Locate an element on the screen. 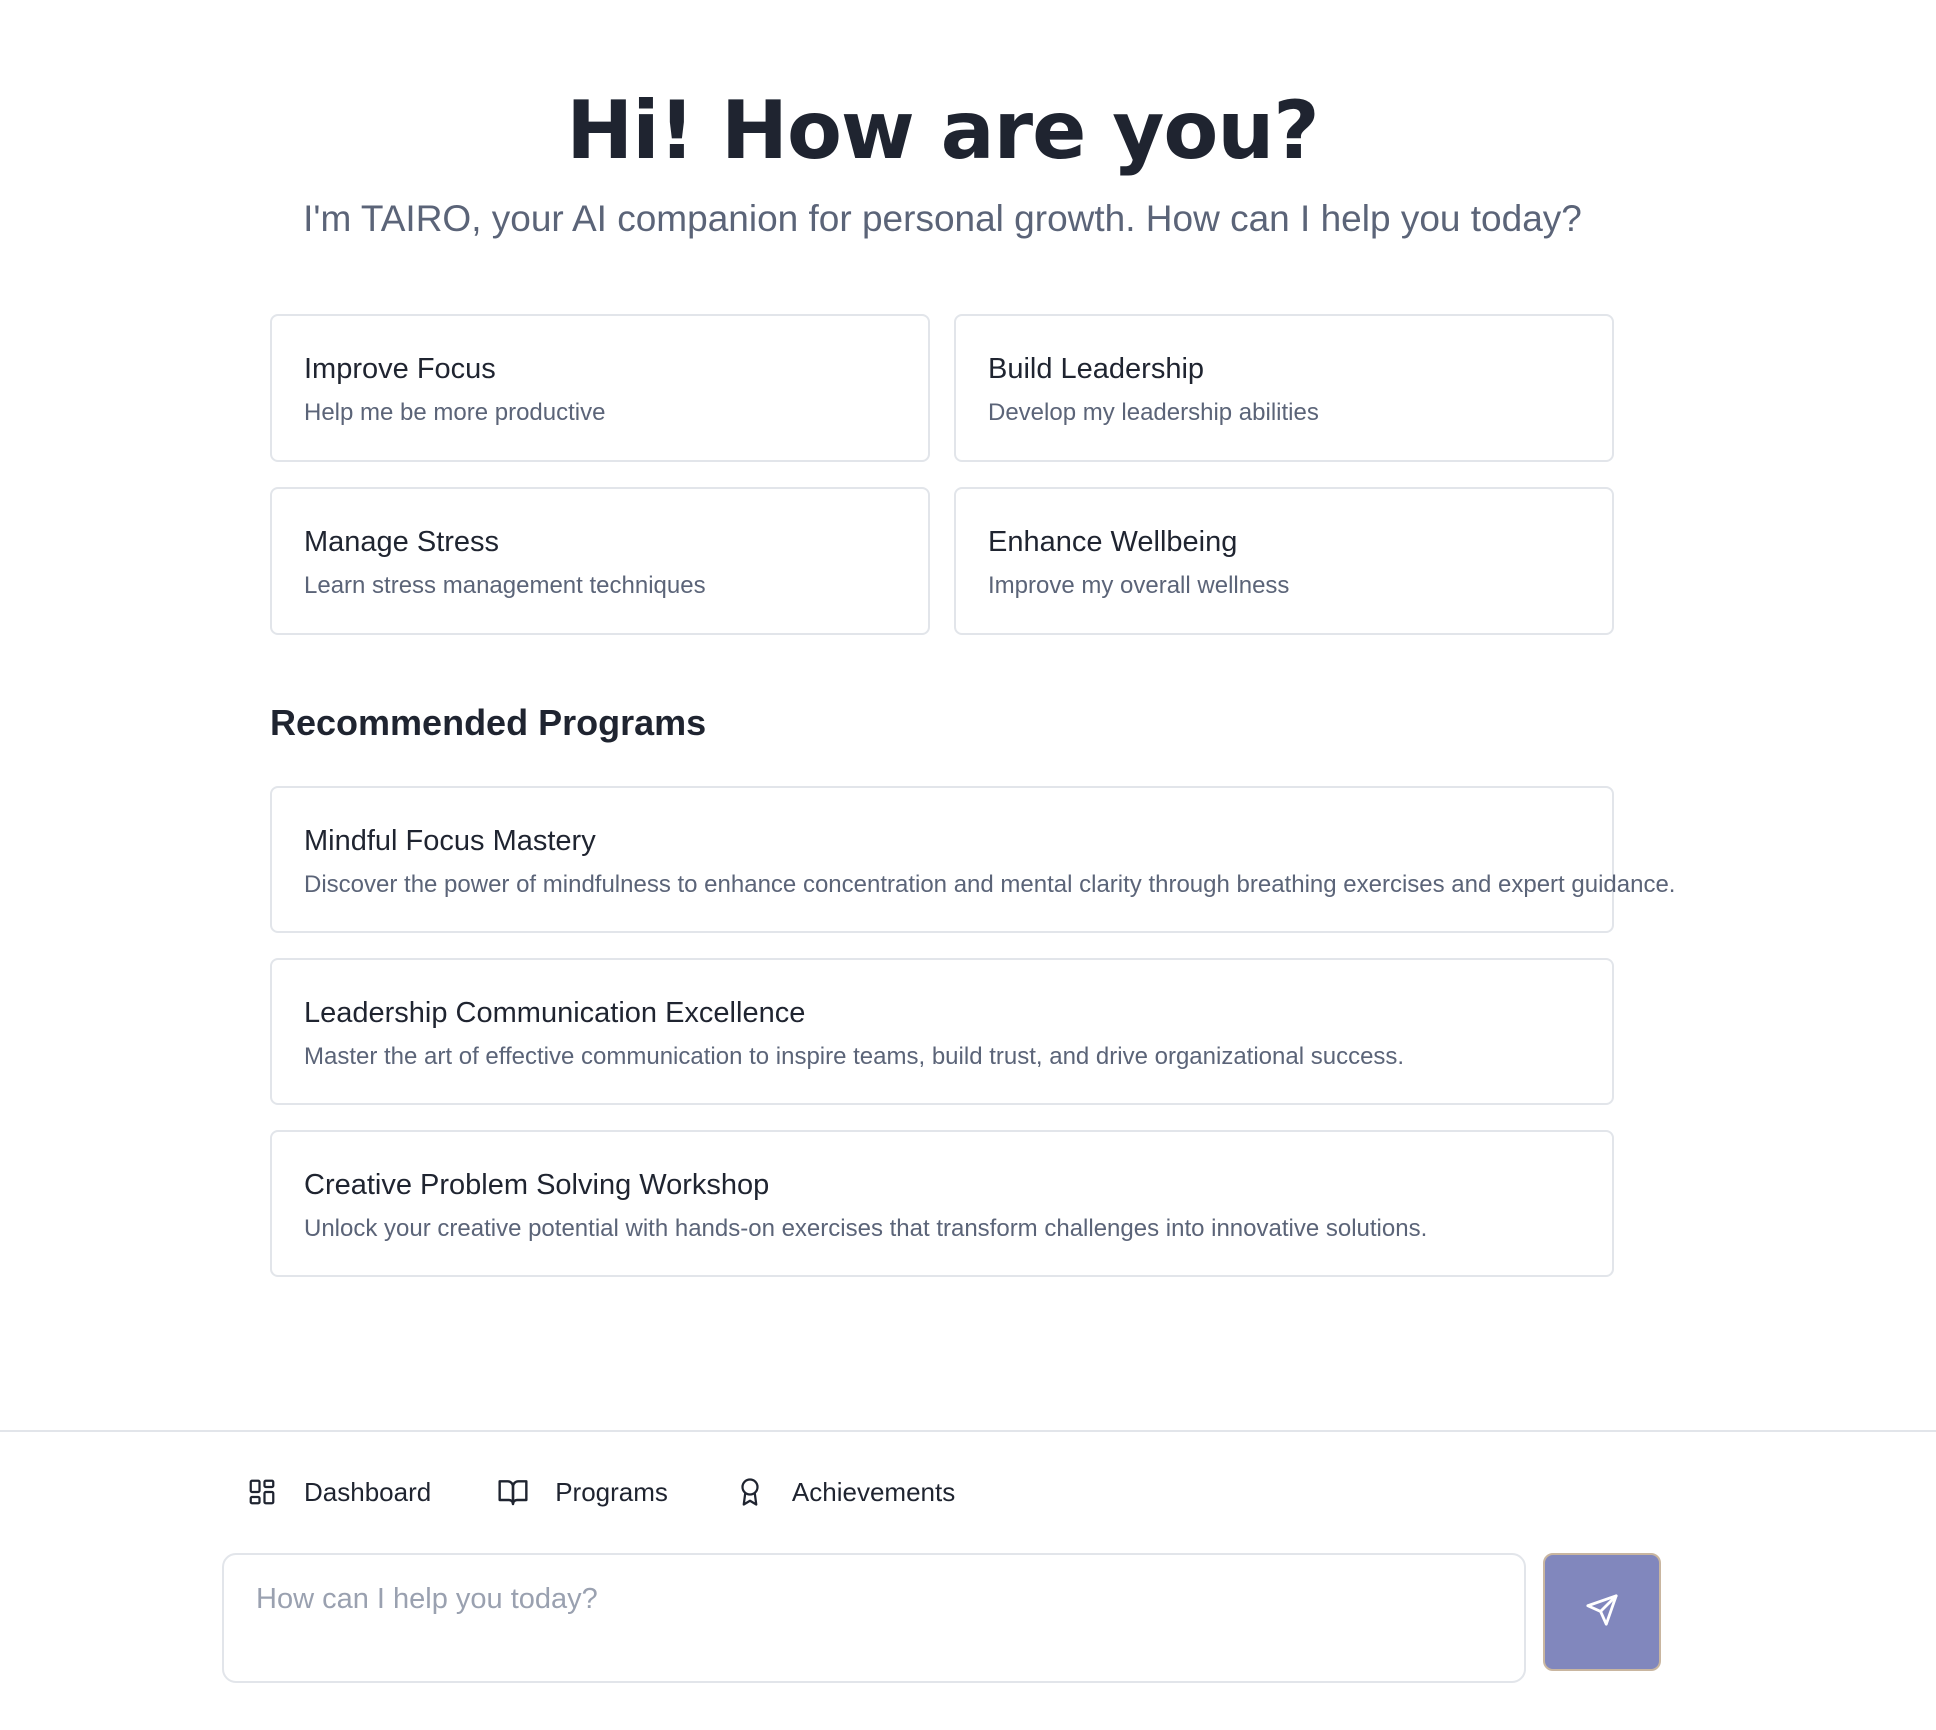 Image resolution: width=1936 pixels, height=1730 pixels. footer-divider is located at coordinates (968, 1431).